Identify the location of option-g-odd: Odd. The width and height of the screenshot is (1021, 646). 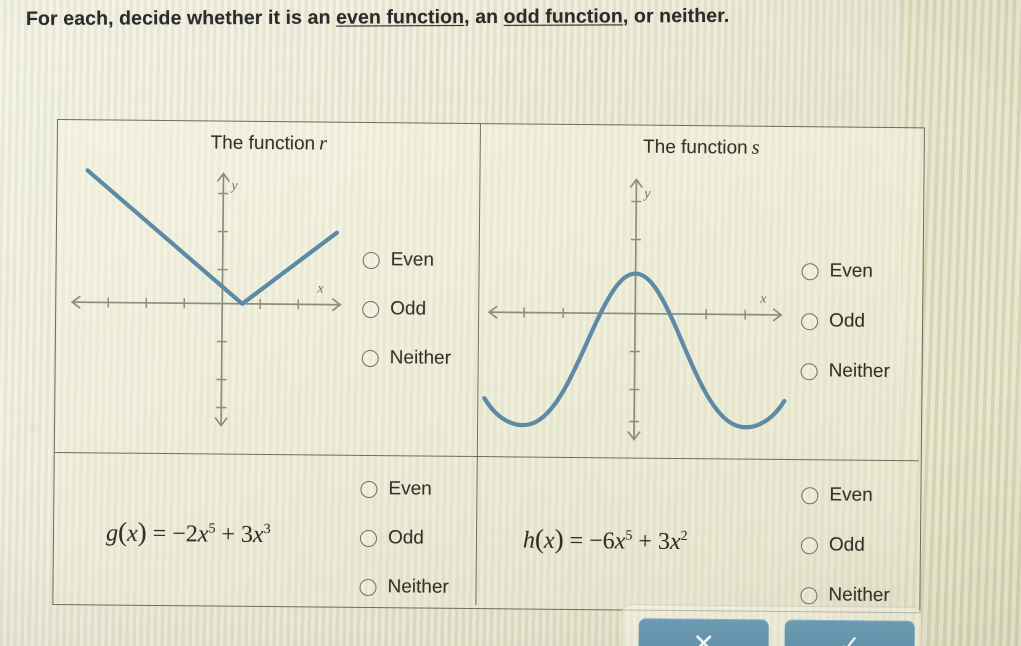
(404, 538).